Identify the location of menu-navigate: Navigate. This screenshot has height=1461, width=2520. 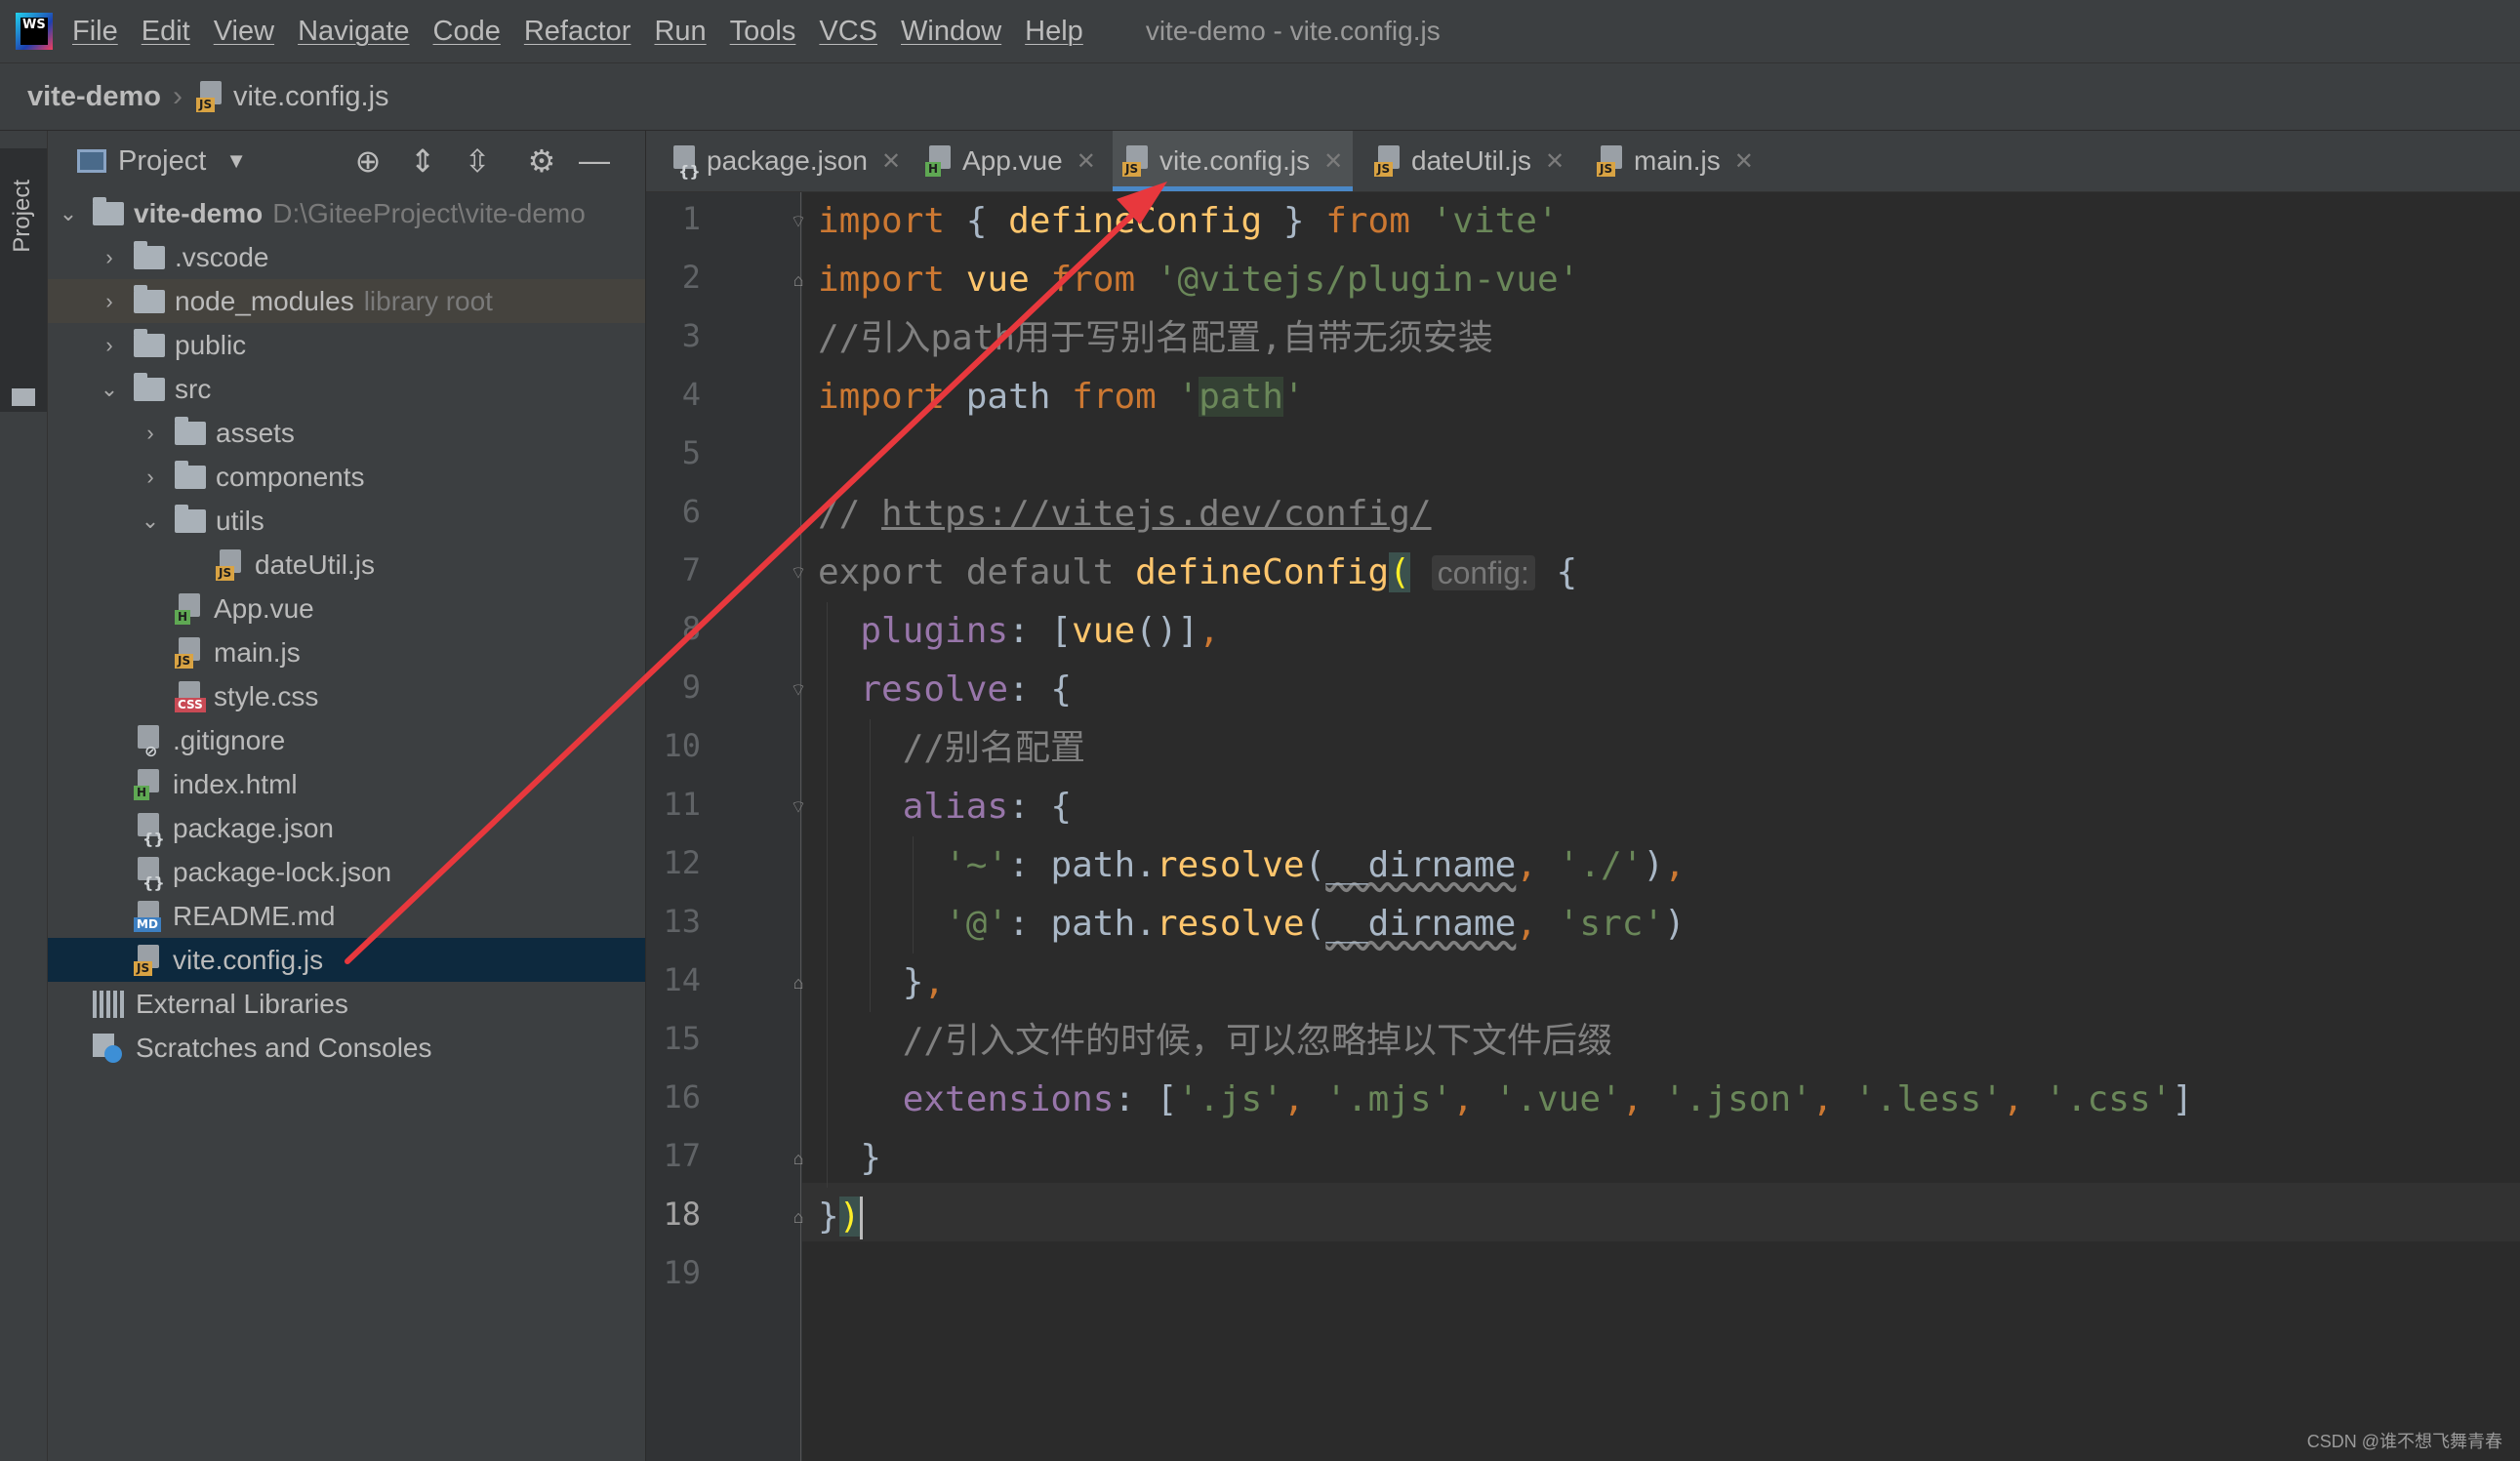
(353, 32).